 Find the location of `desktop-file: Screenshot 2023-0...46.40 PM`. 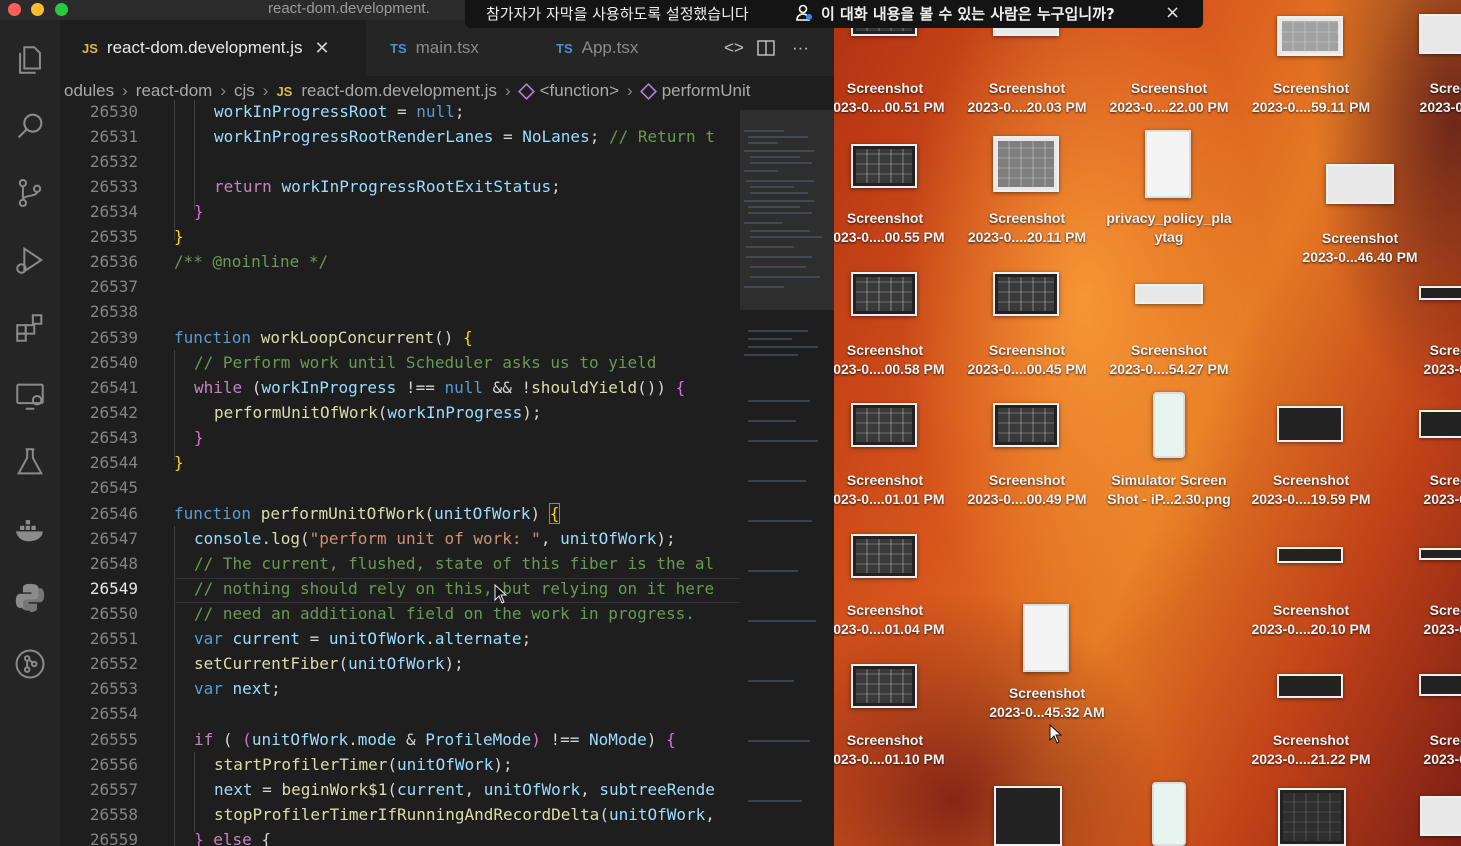

desktop-file: Screenshot 2023-0...46.40 PM is located at coordinates (1360, 219).